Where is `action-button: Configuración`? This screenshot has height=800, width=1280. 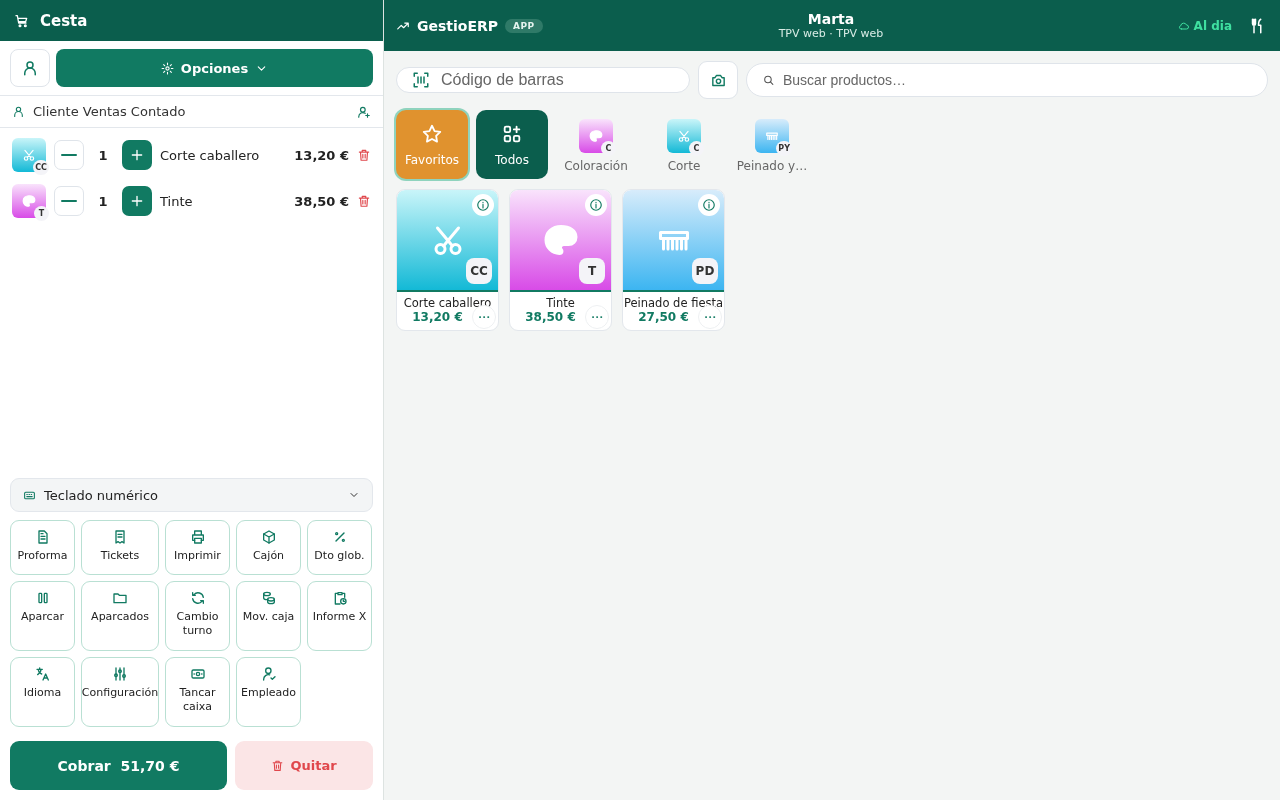 action-button: Configuración is located at coordinates (120, 692).